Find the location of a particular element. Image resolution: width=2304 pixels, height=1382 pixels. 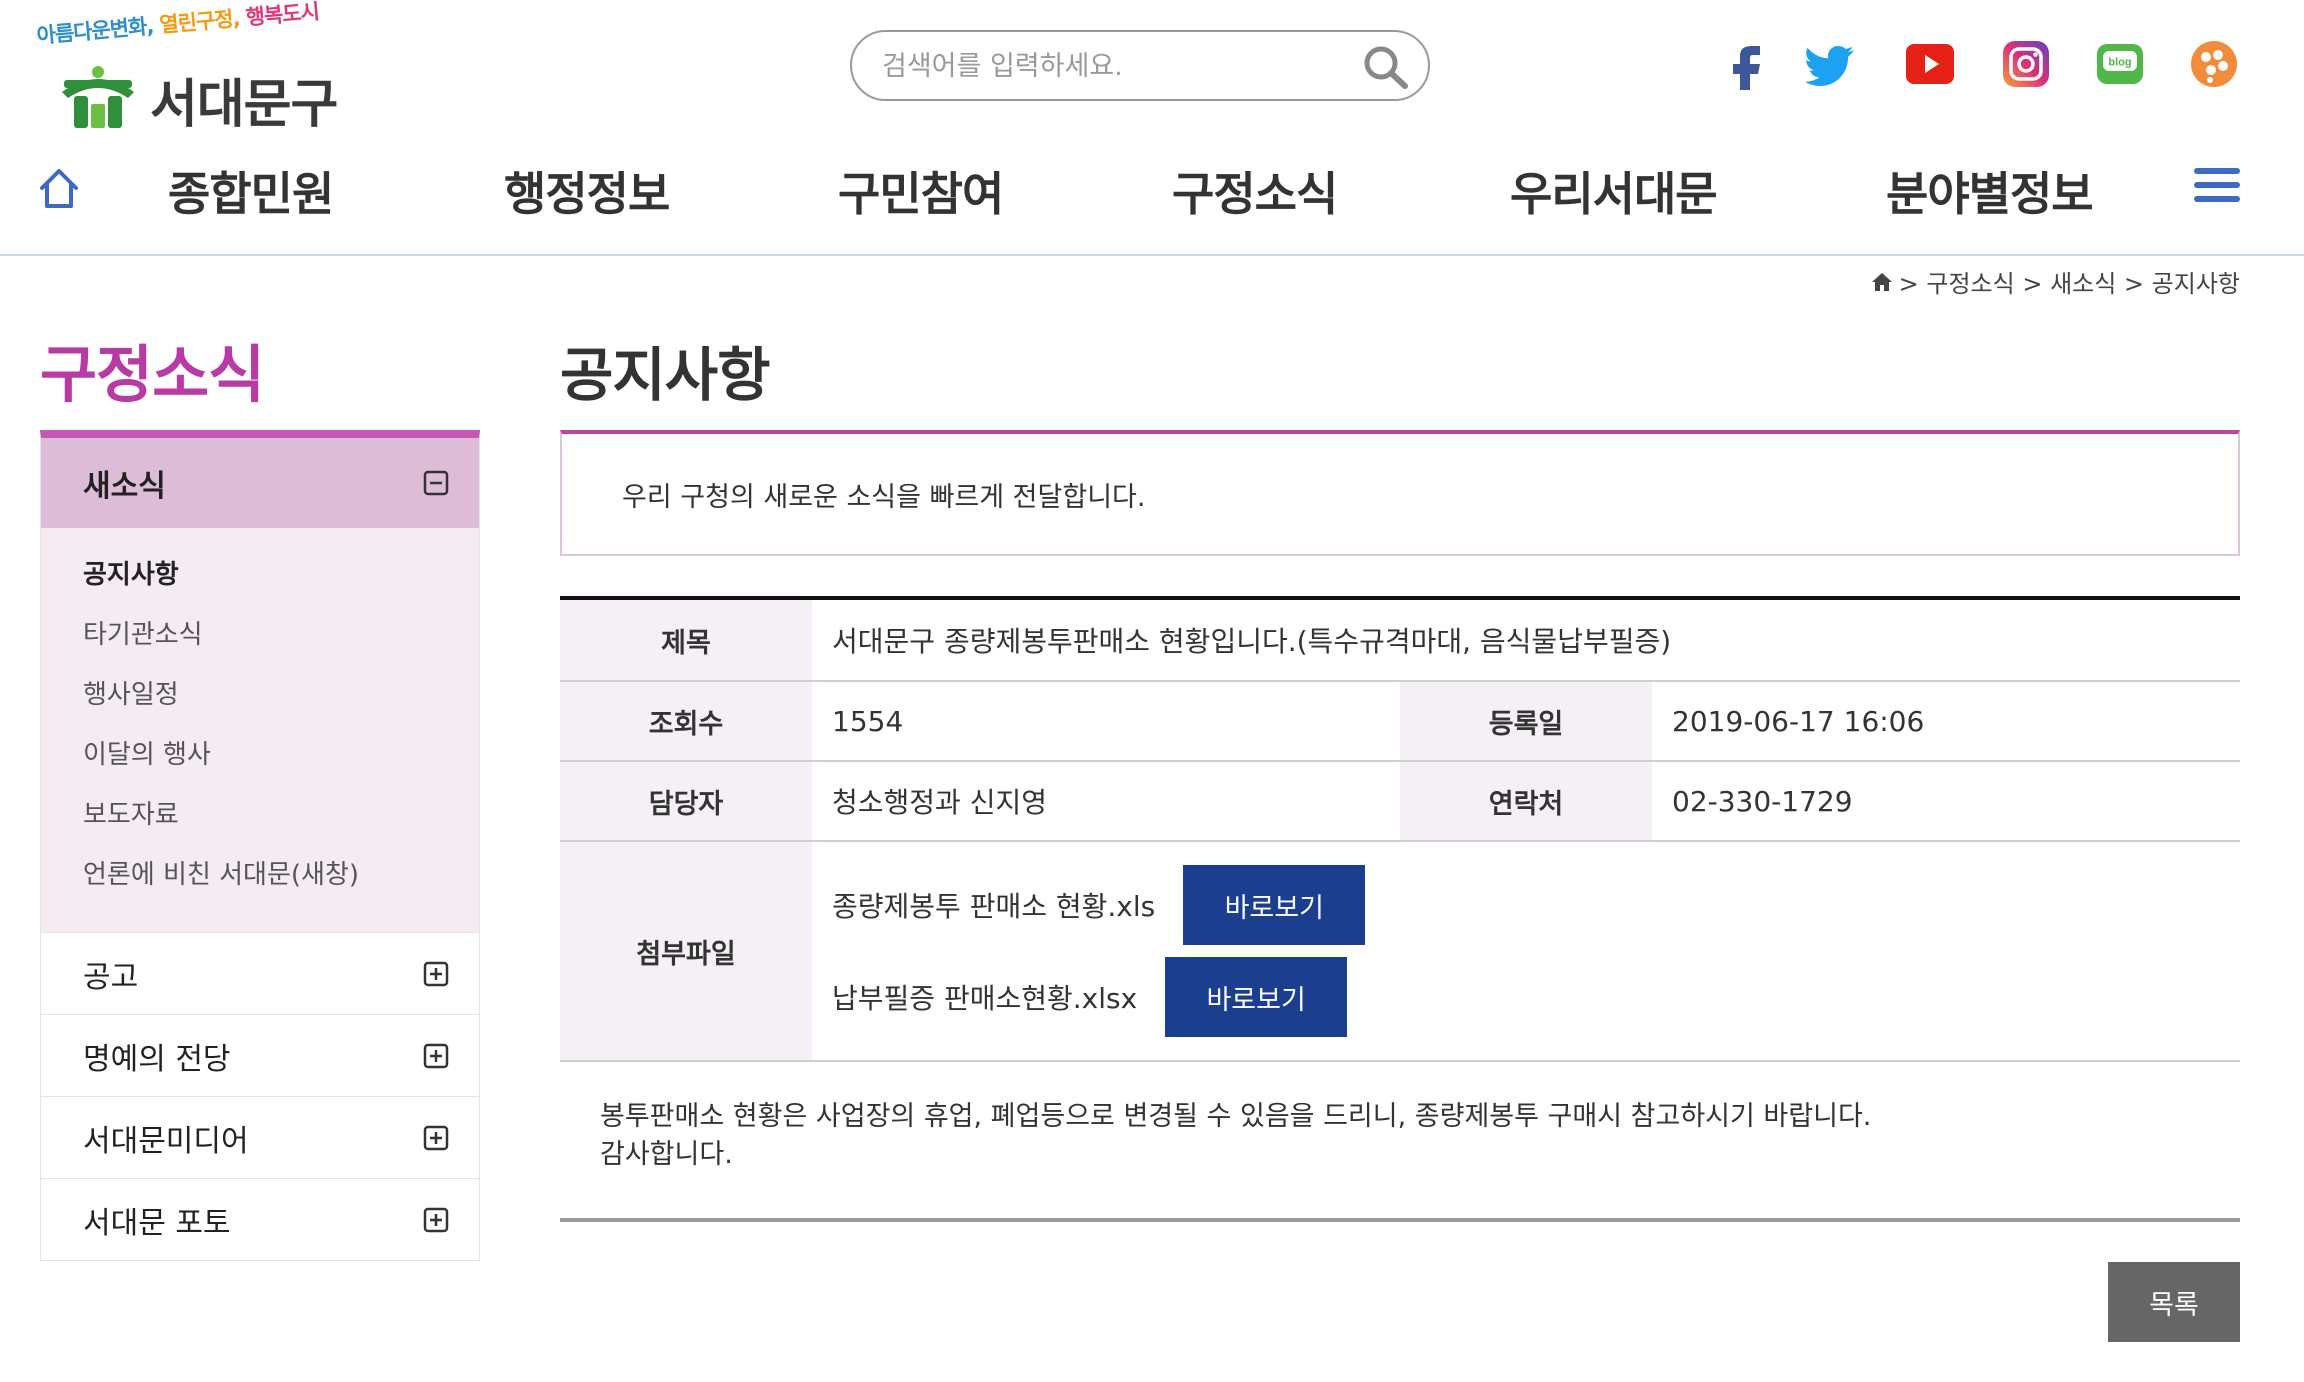

table-row-views-date: 조회수 1554 등록일 2019-06-17 16:06 is located at coordinates (1400, 722).